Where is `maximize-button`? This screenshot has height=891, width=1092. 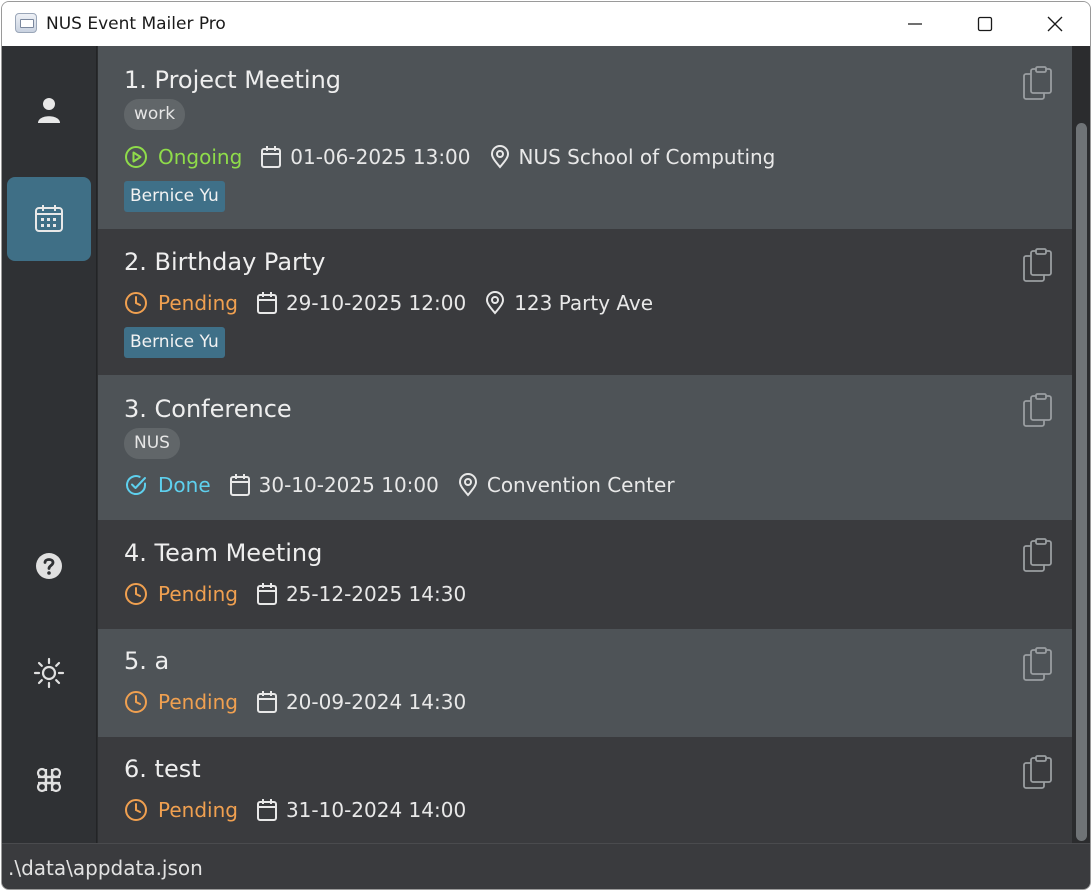 maximize-button is located at coordinates (985, 24).